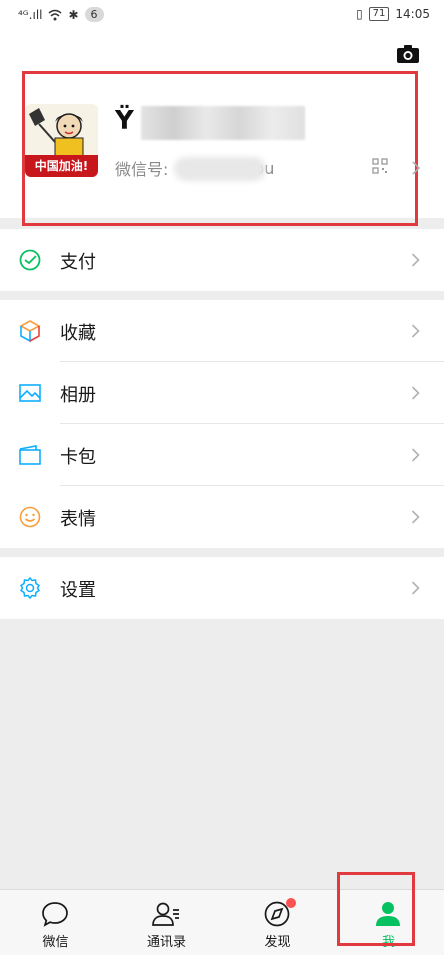 This screenshot has width=444, height=955. Describe the element at coordinates (78, 590) in the screenshot. I see `menu-label-settings: 设置` at that location.